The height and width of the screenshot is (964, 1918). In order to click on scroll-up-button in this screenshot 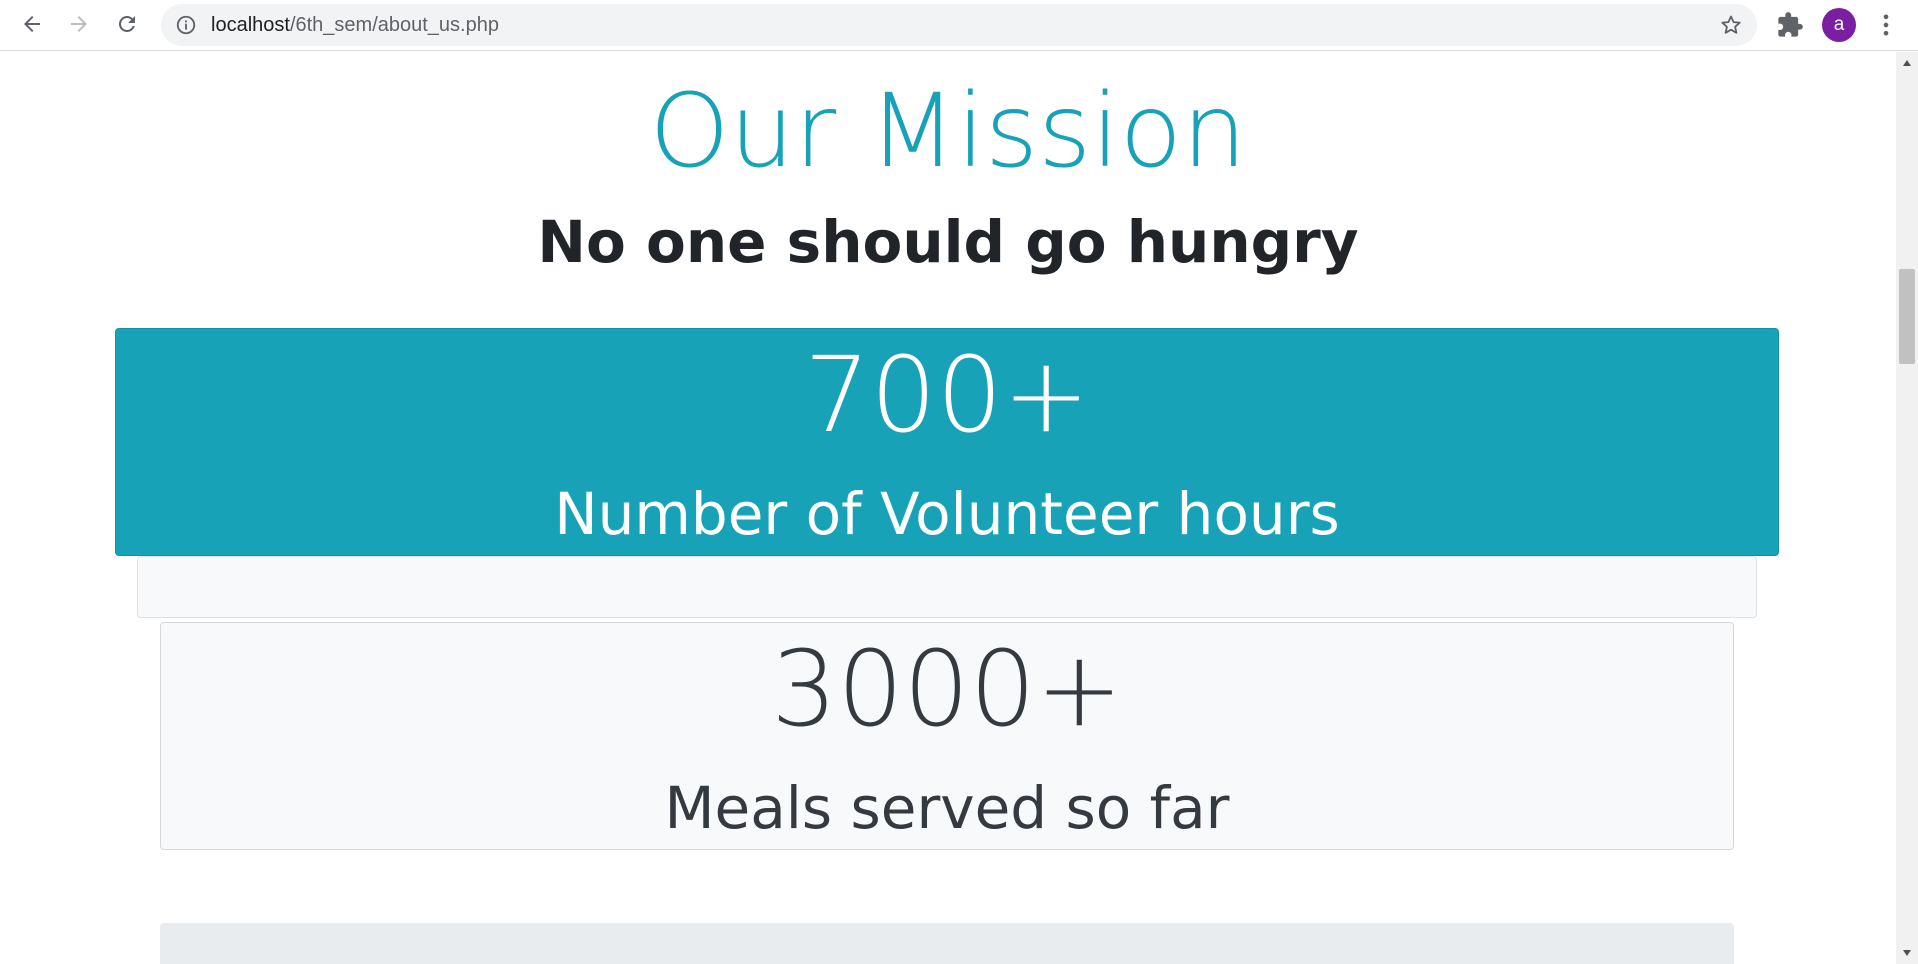, I will do `click(1907, 63)`.